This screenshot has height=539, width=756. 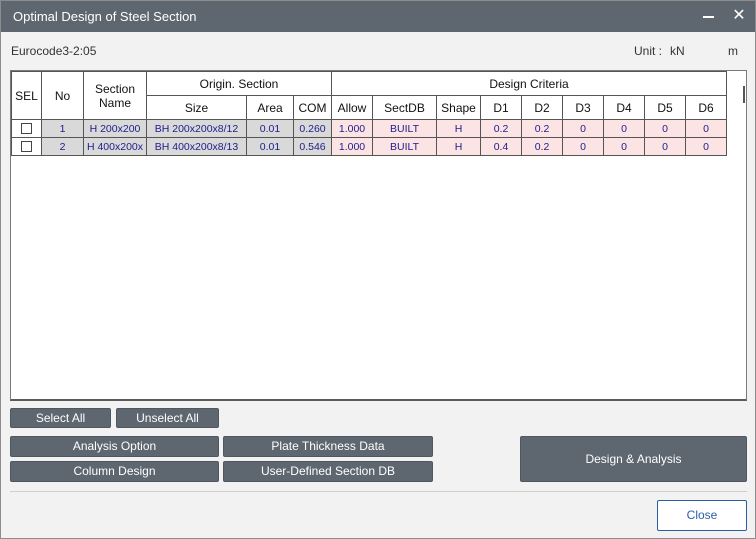 I want to click on header-d1: D1, so click(x=501, y=107).